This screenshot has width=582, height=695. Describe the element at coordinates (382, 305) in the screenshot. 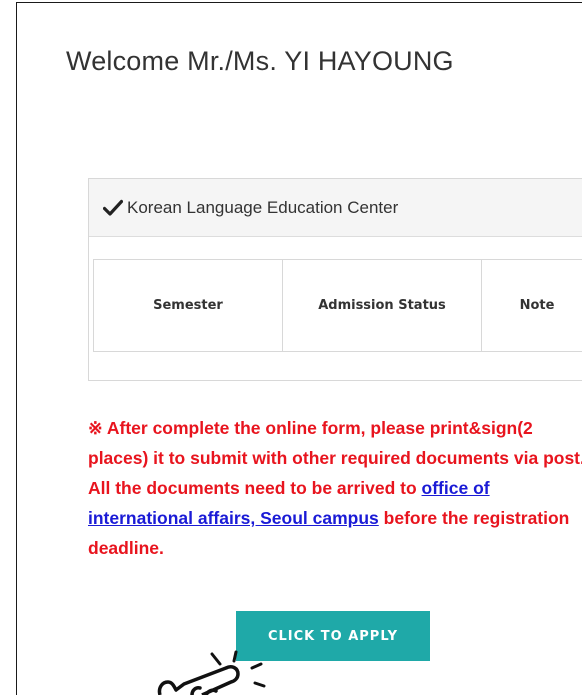

I see `column-header-admission-status: Admission Status` at that location.